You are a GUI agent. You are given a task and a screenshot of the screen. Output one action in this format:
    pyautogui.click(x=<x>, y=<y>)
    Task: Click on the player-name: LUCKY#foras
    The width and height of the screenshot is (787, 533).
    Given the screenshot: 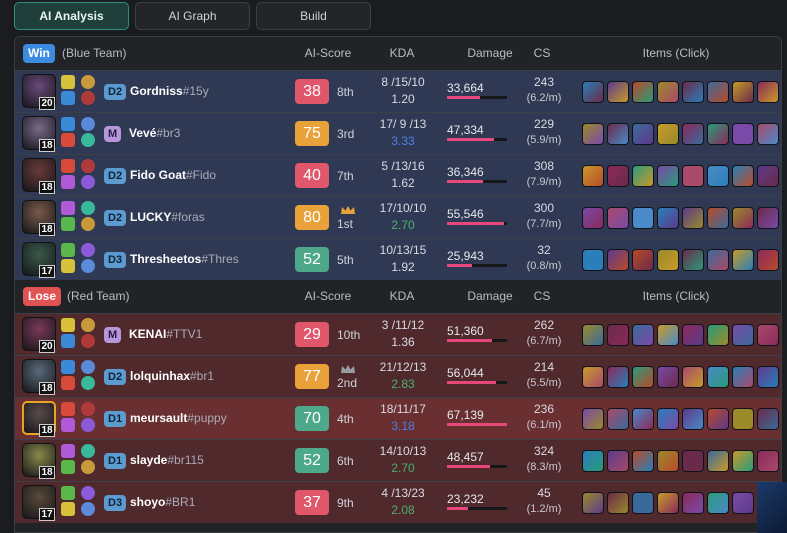 What is the action you would take?
    pyautogui.click(x=167, y=217)
    